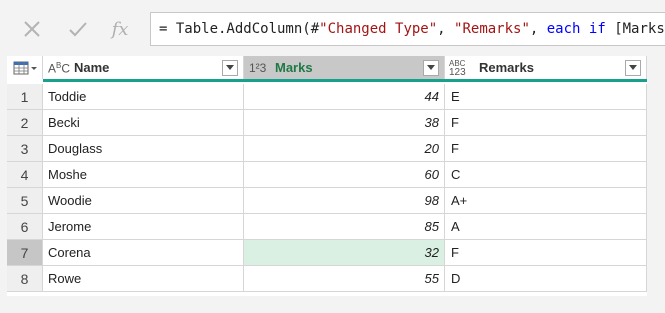 The width and height of the screenshot is (665, 313). I want to click on cell-name: Toddie, so click(143, 97).